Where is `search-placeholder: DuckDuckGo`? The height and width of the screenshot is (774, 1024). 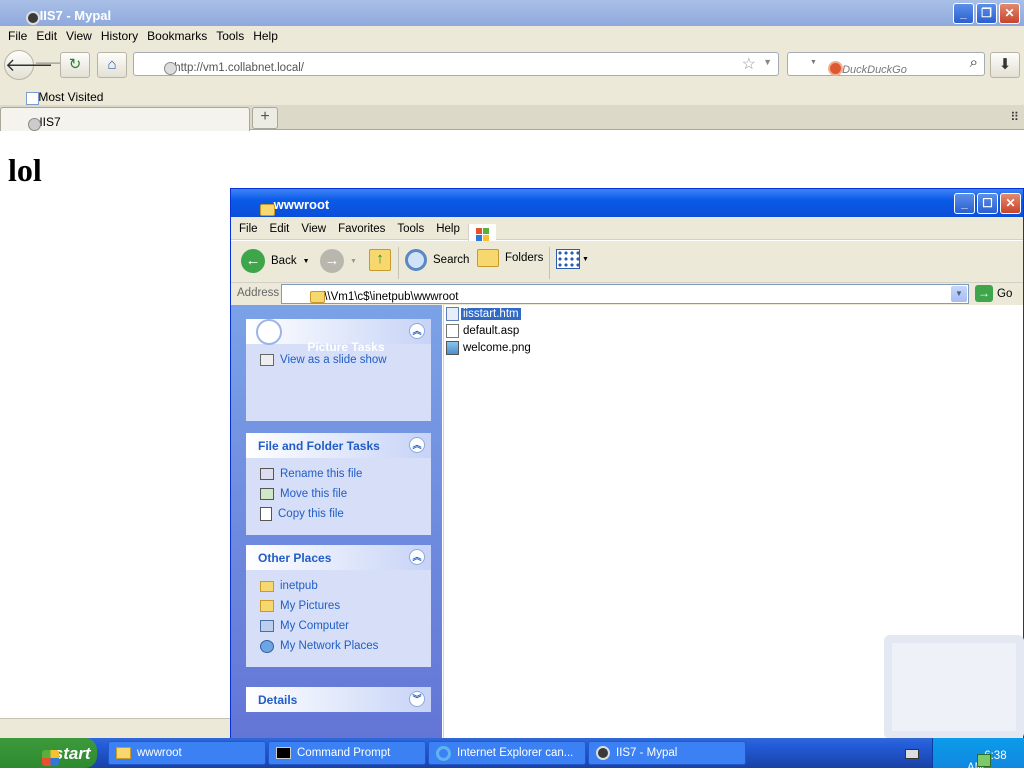
search-placeholder: DuckDuckGo is located at coordinates (874, 70).